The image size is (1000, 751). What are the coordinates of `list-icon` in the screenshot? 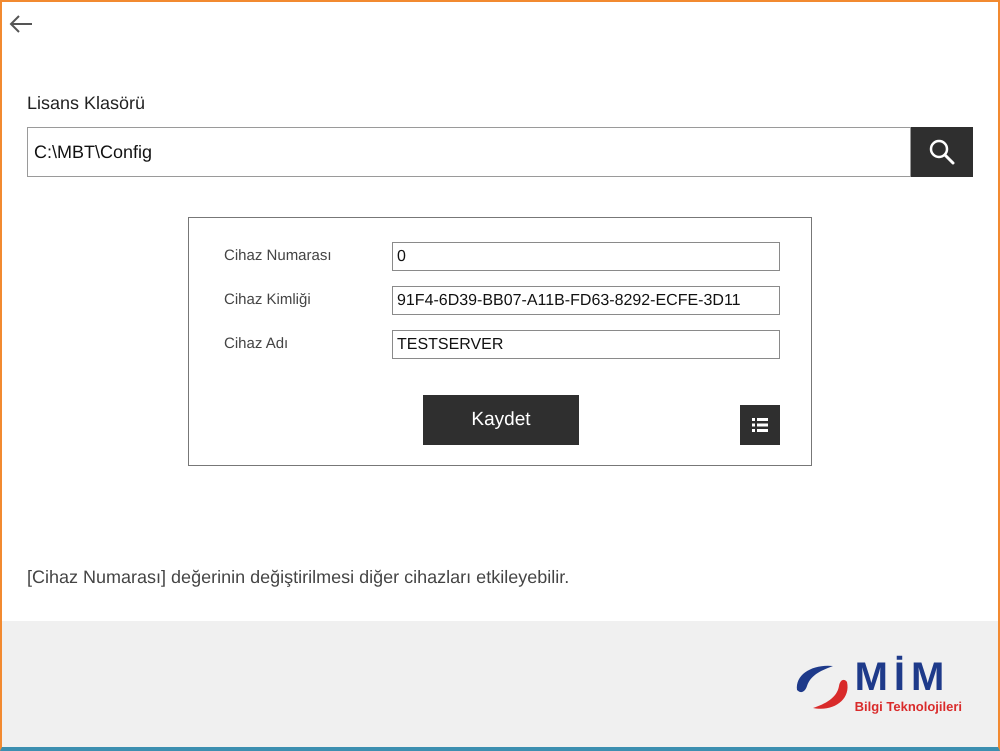 It's located at (760, 425).